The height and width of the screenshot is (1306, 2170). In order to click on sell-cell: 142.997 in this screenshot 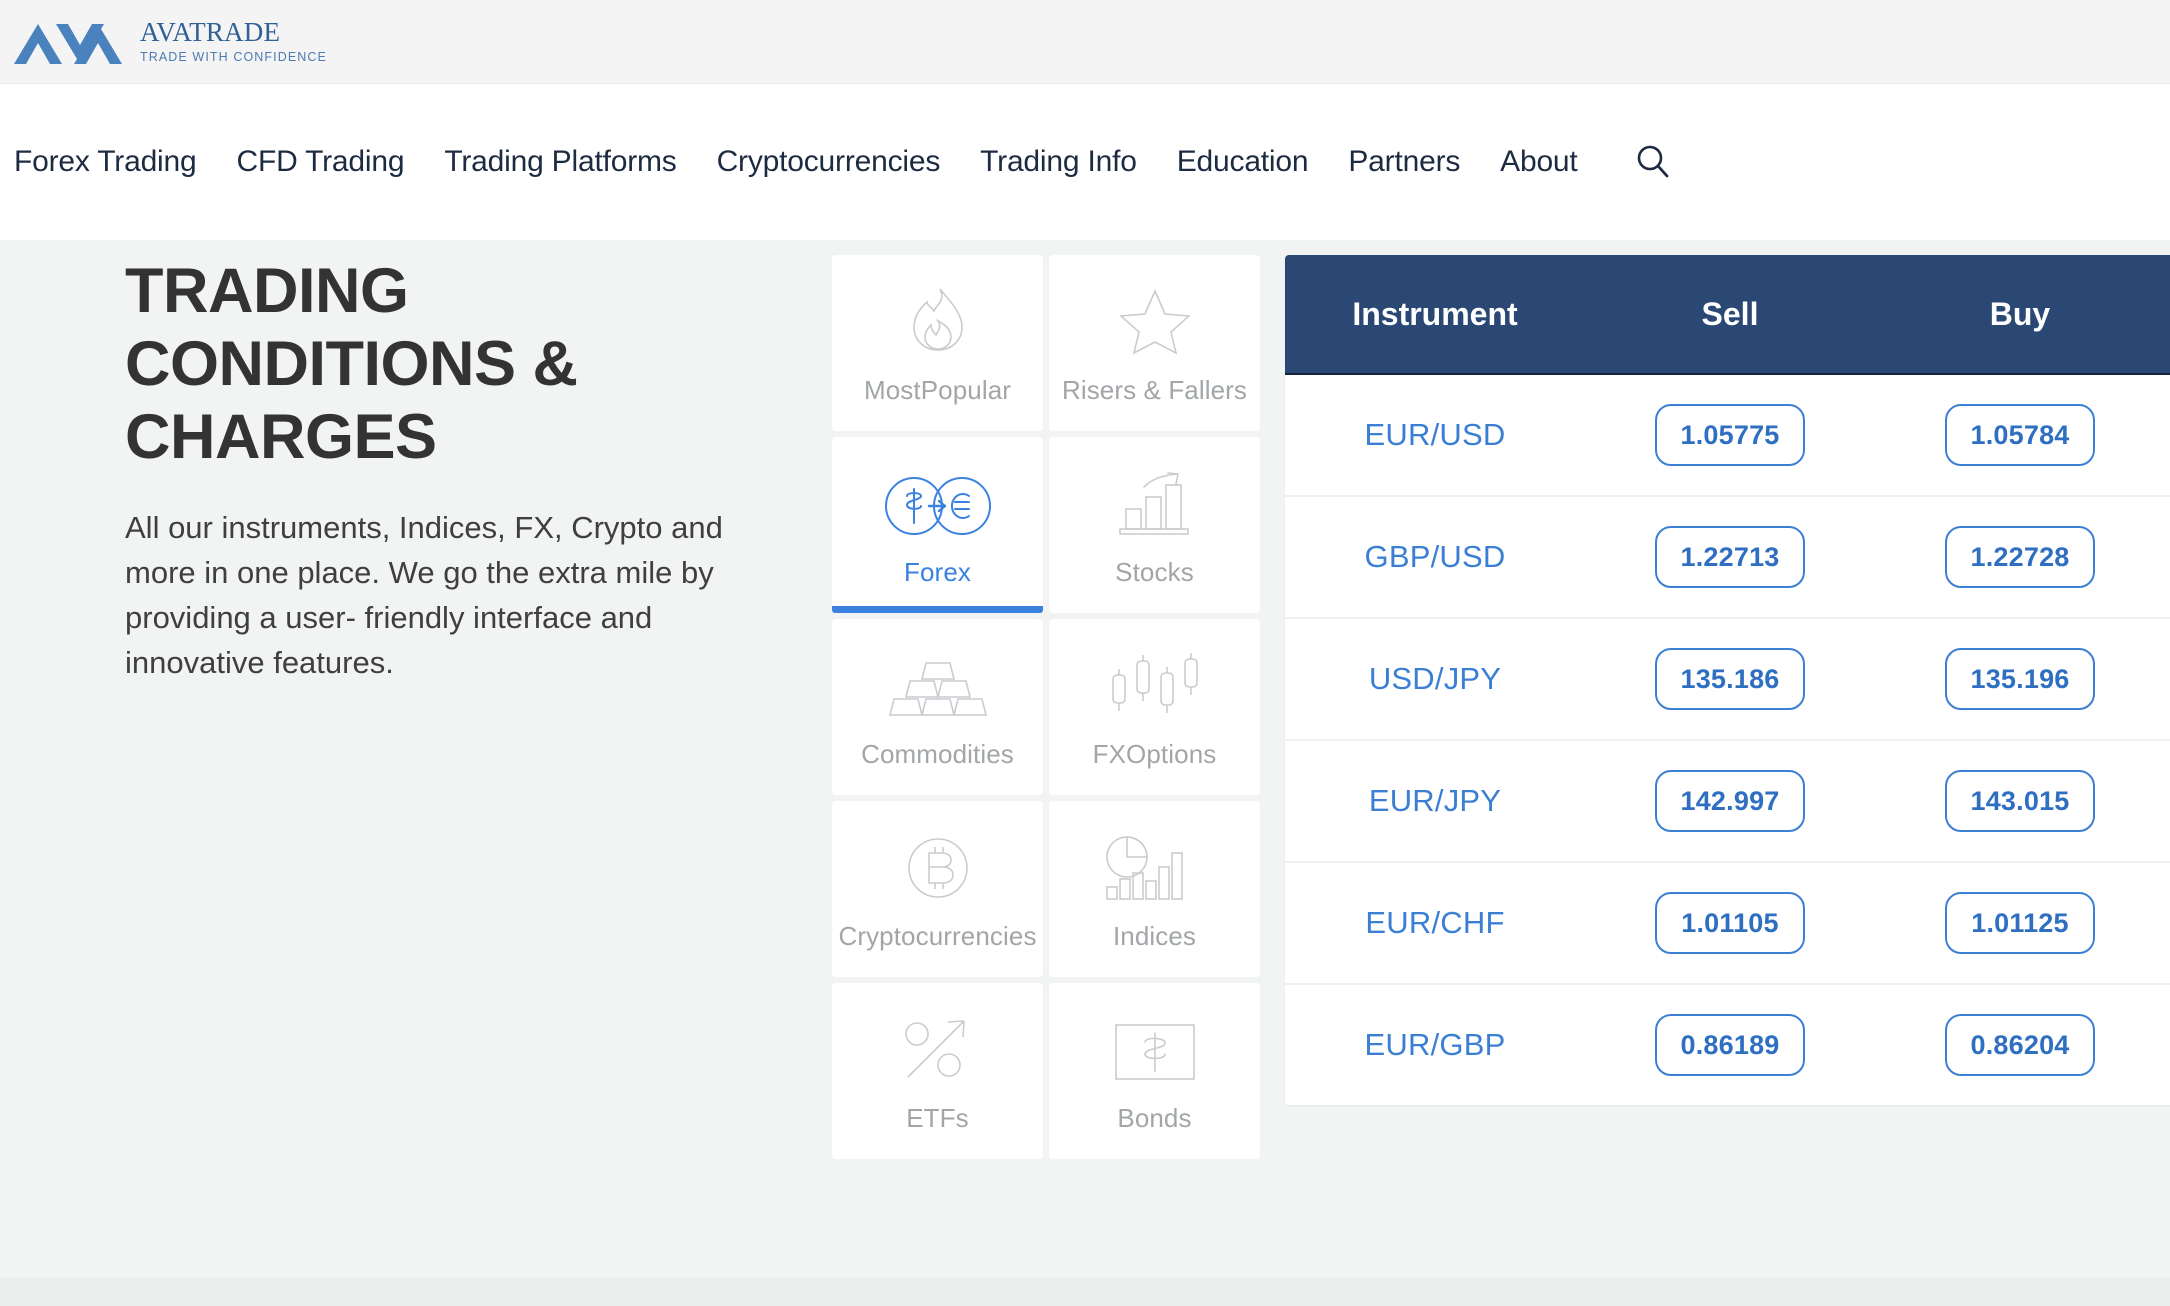, I will do `click(1730, 801)`.